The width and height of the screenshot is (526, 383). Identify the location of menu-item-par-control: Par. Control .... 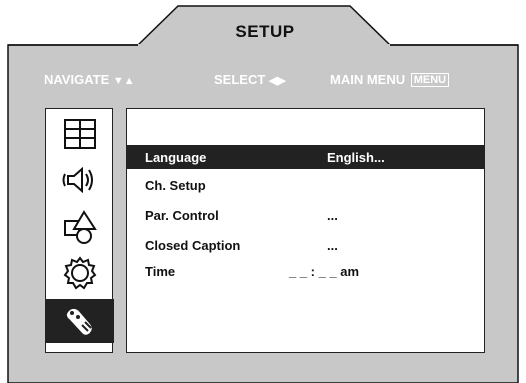
(305, 215).